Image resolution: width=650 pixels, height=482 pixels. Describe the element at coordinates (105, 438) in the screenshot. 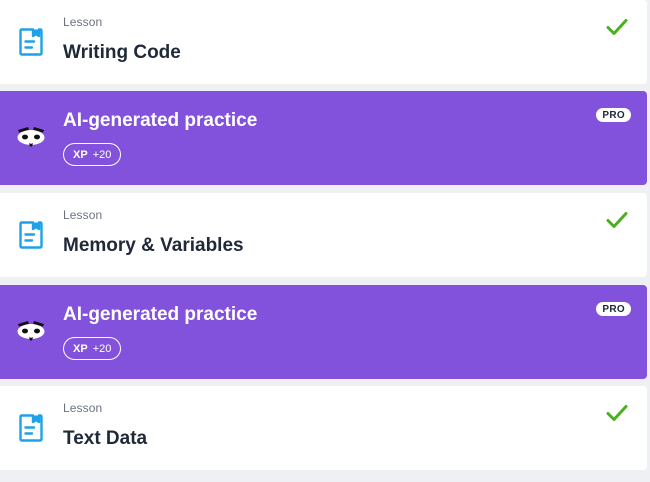

I see `lesson-title: Text Data` at that location.